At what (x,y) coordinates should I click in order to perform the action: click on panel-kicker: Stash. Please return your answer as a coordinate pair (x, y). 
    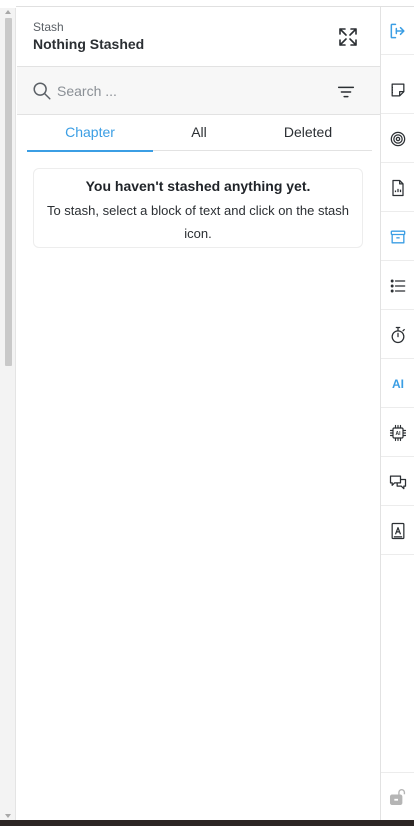
    Looking at the image, I should click on (48, 27).